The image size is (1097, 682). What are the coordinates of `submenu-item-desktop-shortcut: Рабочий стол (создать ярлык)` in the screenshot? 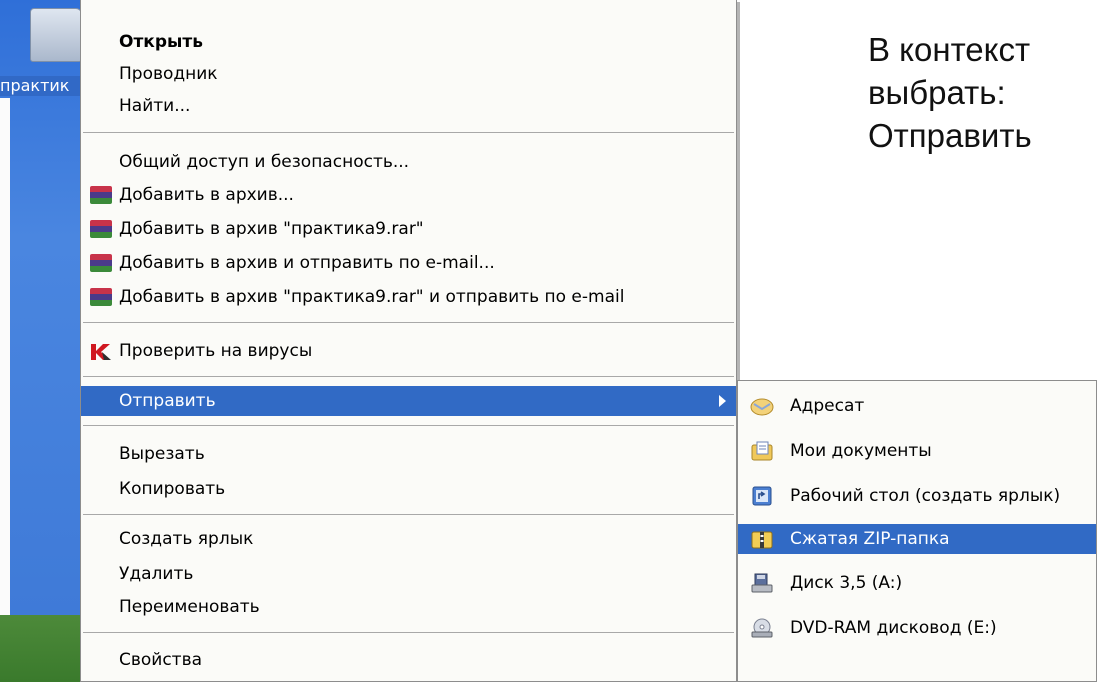 It's located at (917, 496).